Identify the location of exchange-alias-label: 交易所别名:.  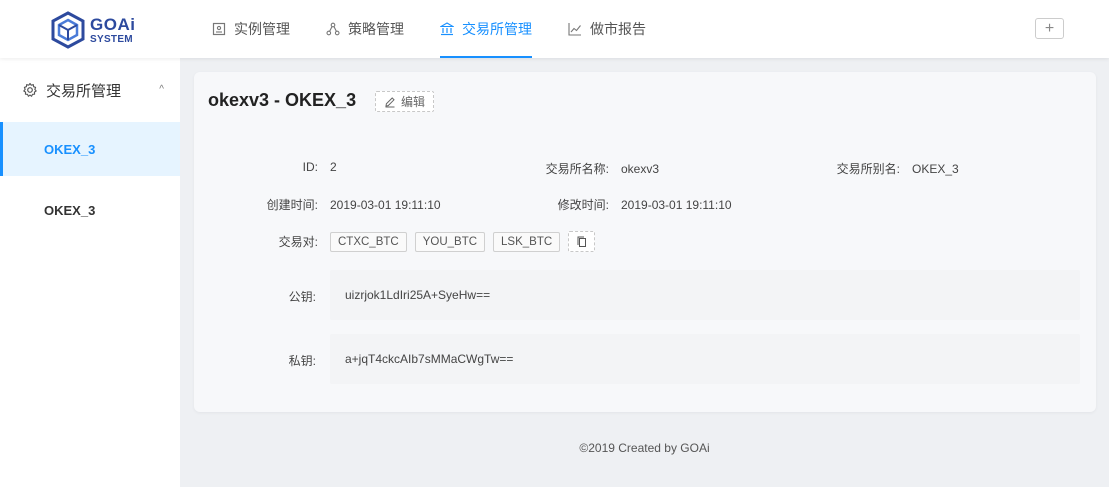
(868, 169).